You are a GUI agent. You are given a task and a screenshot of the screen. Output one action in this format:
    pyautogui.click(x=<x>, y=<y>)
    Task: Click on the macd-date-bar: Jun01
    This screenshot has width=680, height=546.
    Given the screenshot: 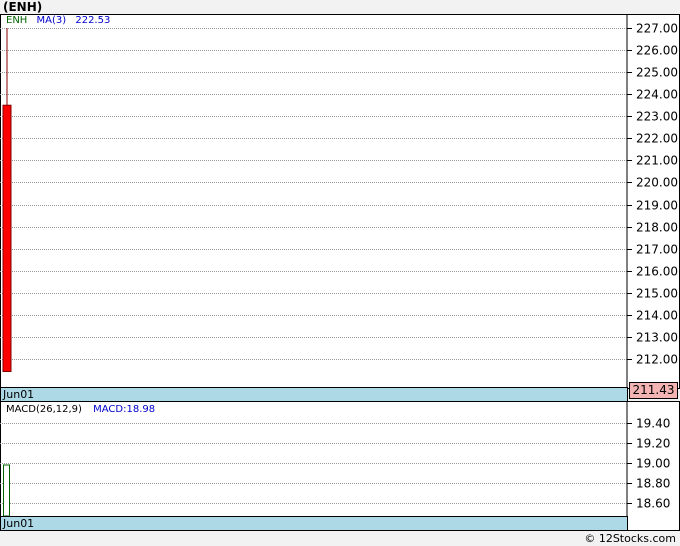 What is the action you would take?
    pyautogui.click(x=314, y=523)
    